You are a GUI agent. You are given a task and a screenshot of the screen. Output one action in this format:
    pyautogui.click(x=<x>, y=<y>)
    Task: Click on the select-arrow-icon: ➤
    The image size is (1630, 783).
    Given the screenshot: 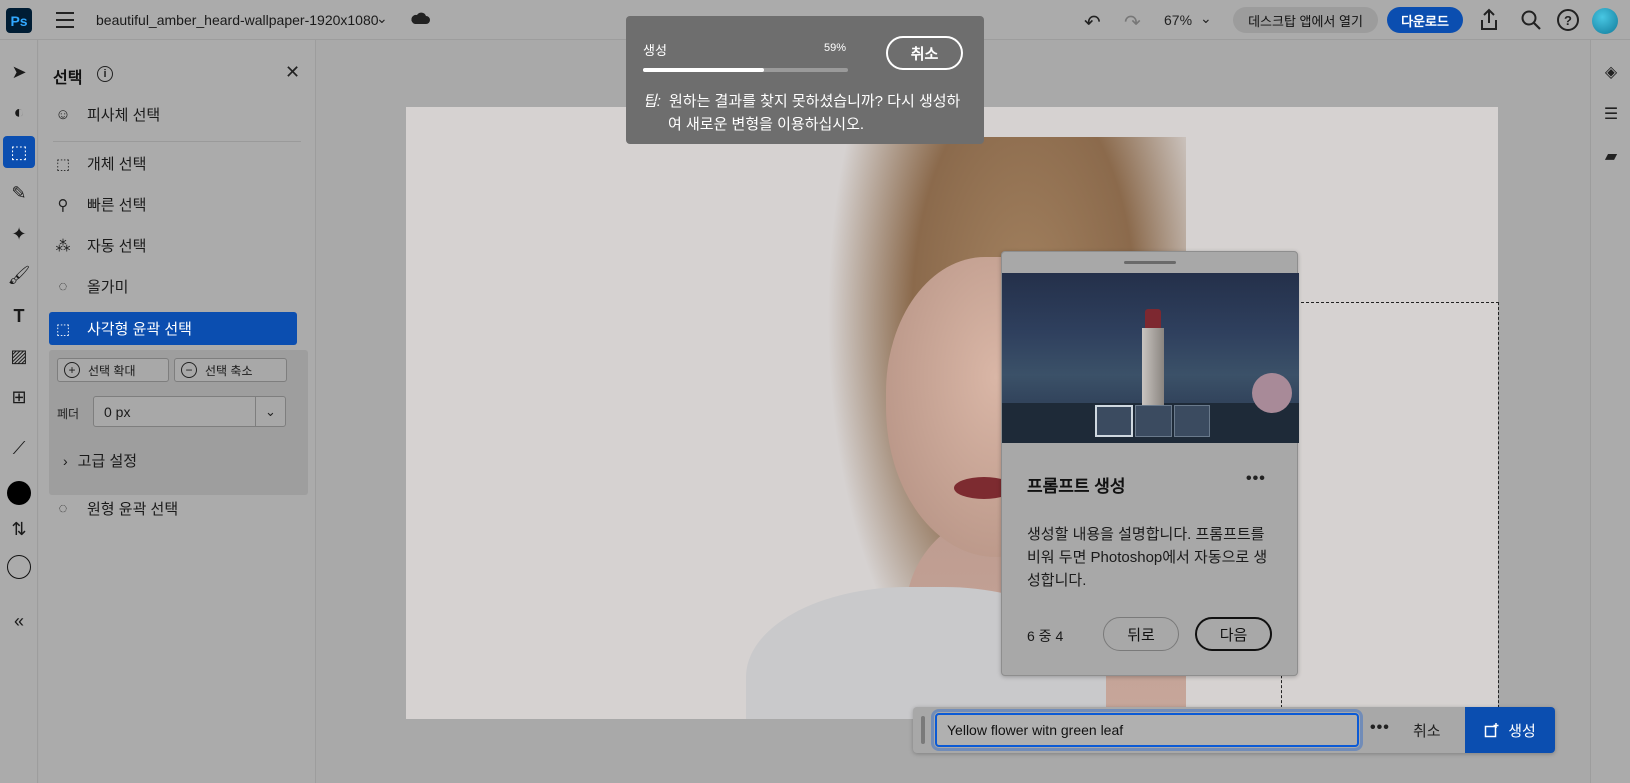 What is the action you would take?
    pyautogui.click(x=19, y=72)
    